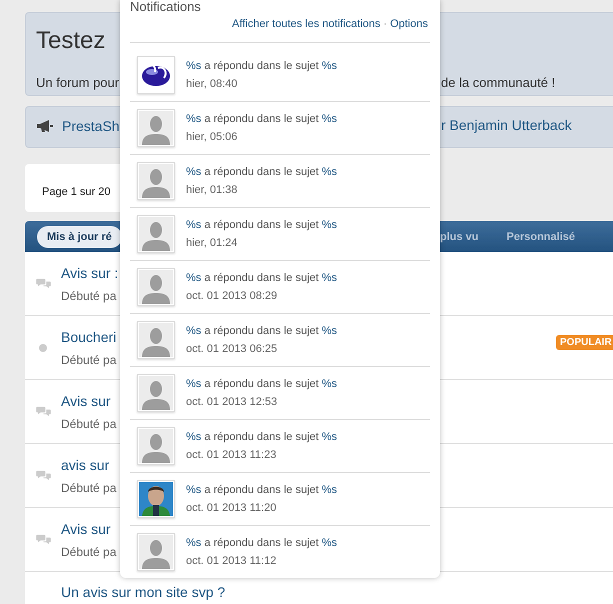 This screenshot has width=613, height=604. What do you see at coordinates (166, 7) in the screenshot?
I see `popup-title: Notifications` at bounding box center [166, 7].